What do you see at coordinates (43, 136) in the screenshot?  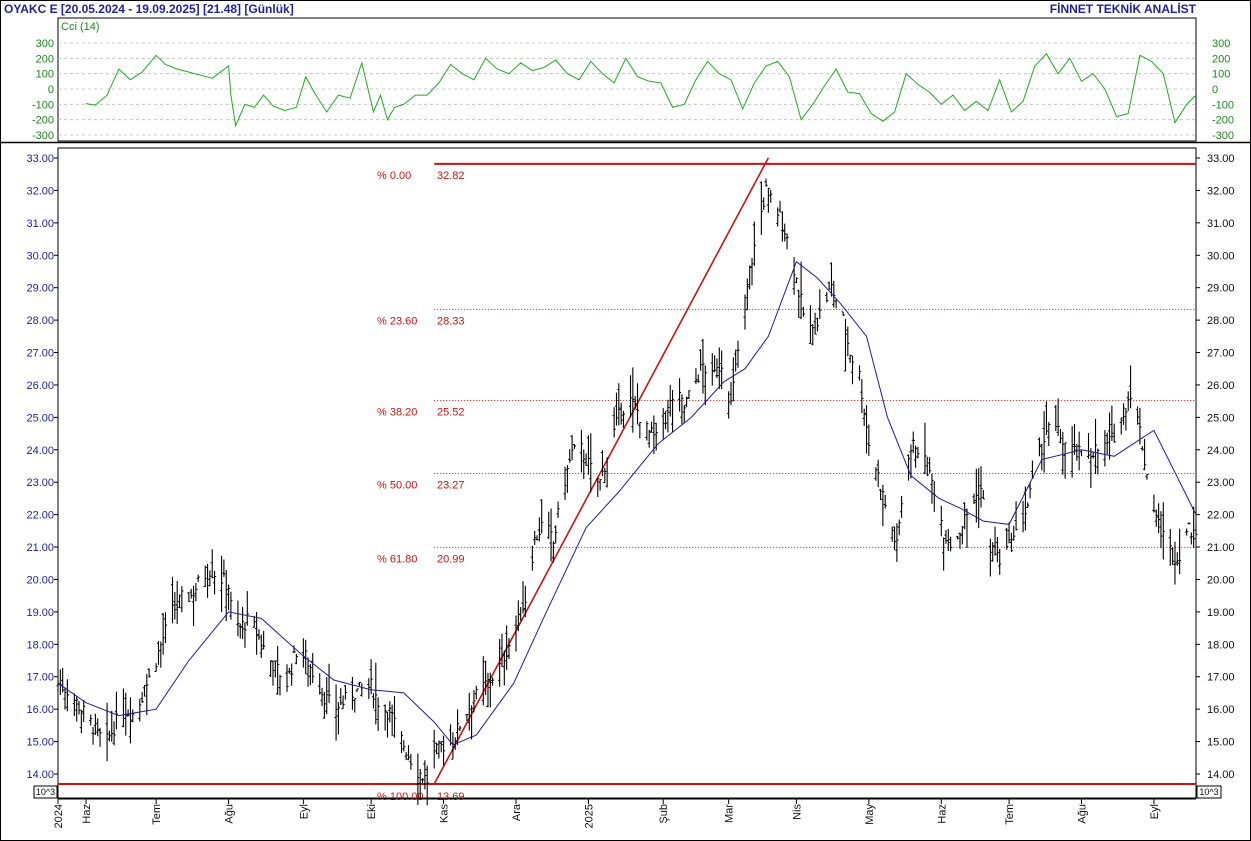 I see `cci-y-tick-label: -300` at bounding box center [43, 136].